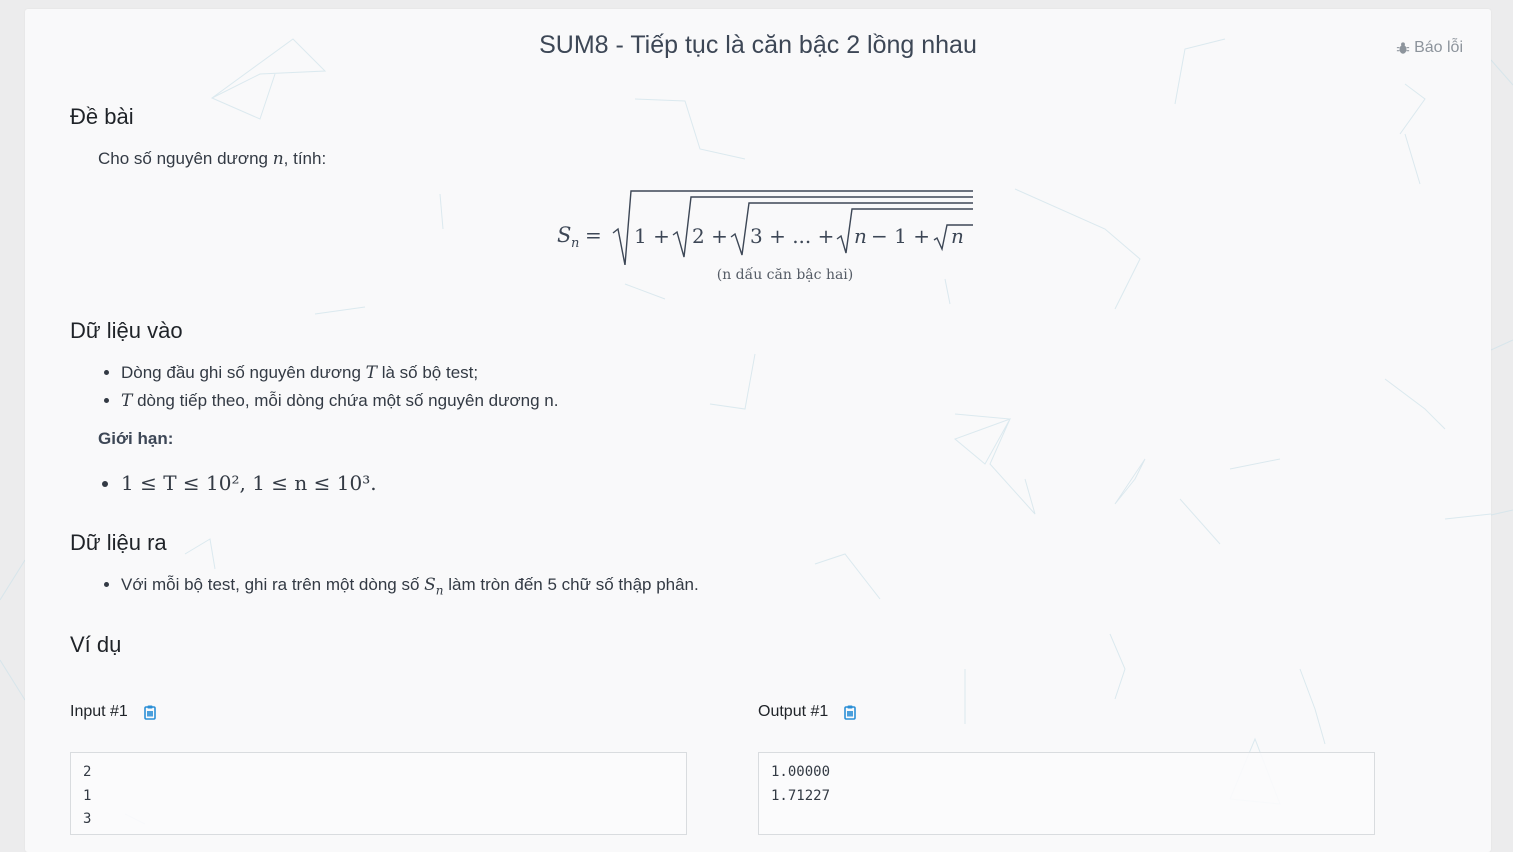  I want to click on output-example-box: 1.00000 1.71227, so click(1066, 793).